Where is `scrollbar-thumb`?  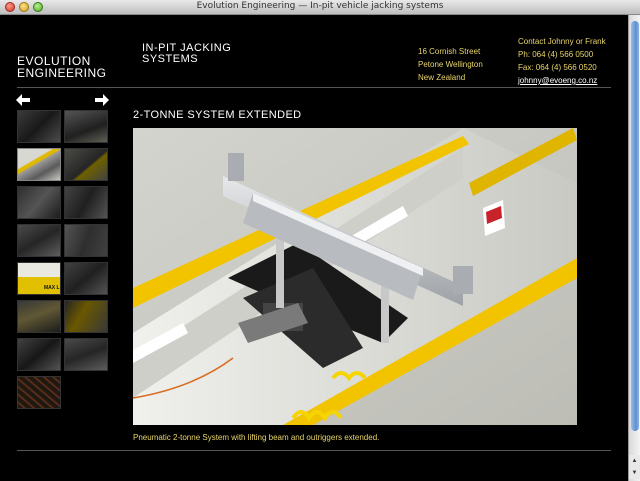
scrollbar-thumb is located at coordinates (635, 226).